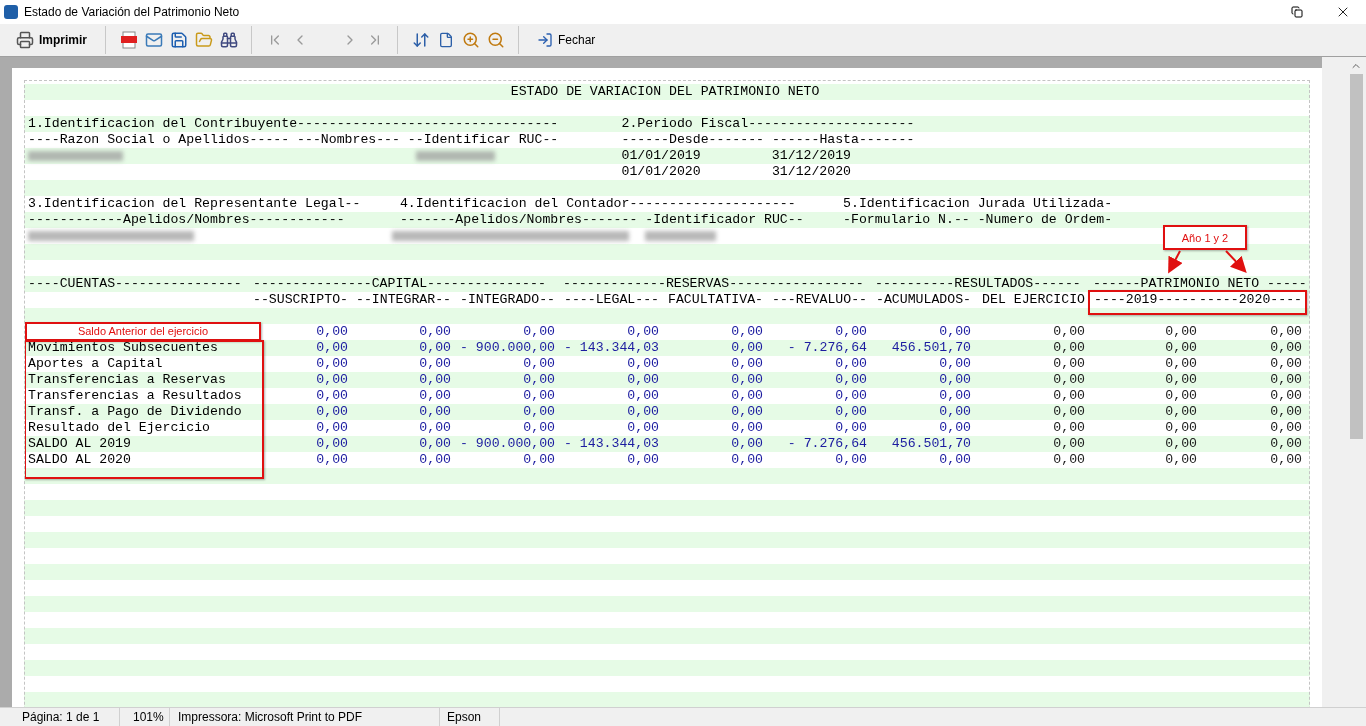  Describe the element at coordinates (768, 124) in the screenshot. I see `section-heading: 2.Periodo Fiscal---------------------` at that location.